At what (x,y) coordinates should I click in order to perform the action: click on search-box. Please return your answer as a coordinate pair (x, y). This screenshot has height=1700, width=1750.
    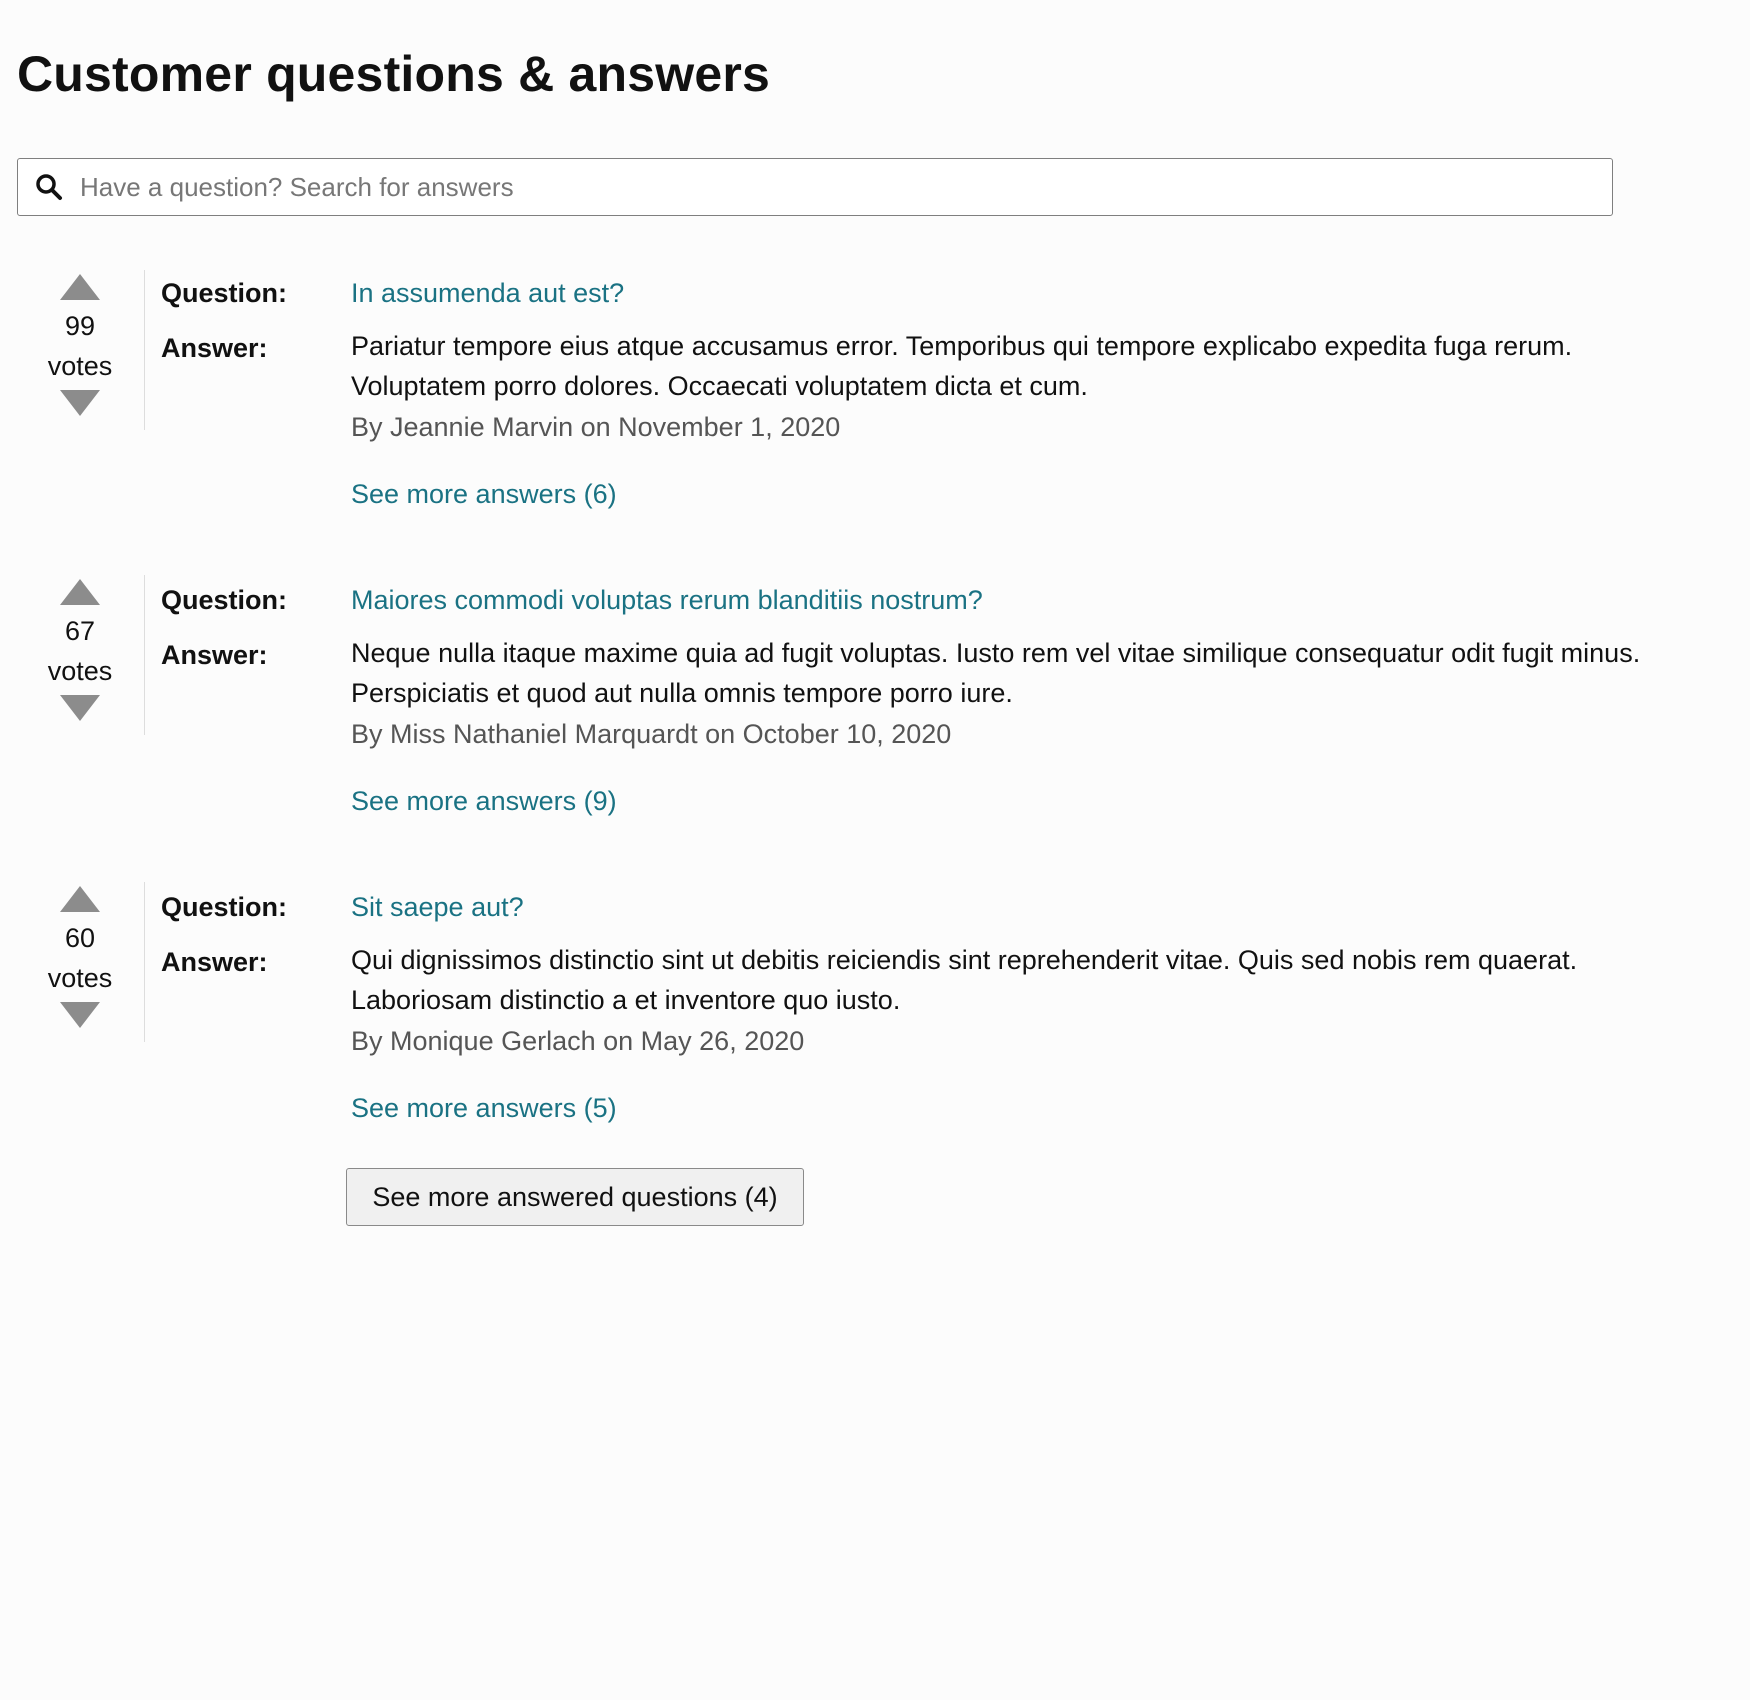
    Looking at the image, I should click on (815, 187).